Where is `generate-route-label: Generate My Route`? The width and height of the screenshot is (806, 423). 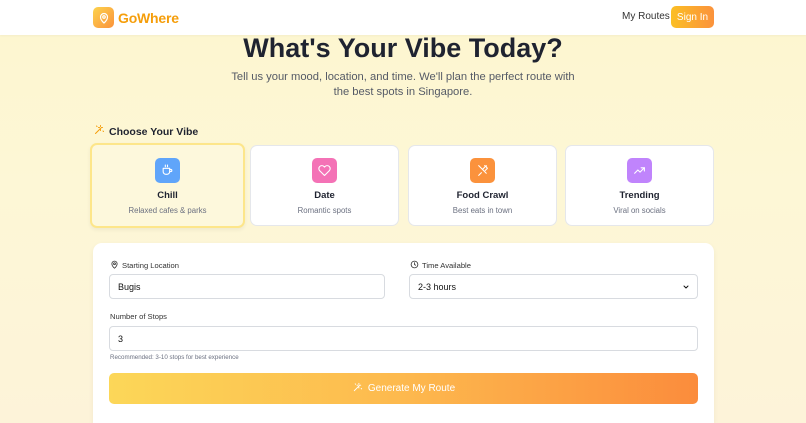 generate-route-label: Generate My Route is located at coordinates (411, 388).